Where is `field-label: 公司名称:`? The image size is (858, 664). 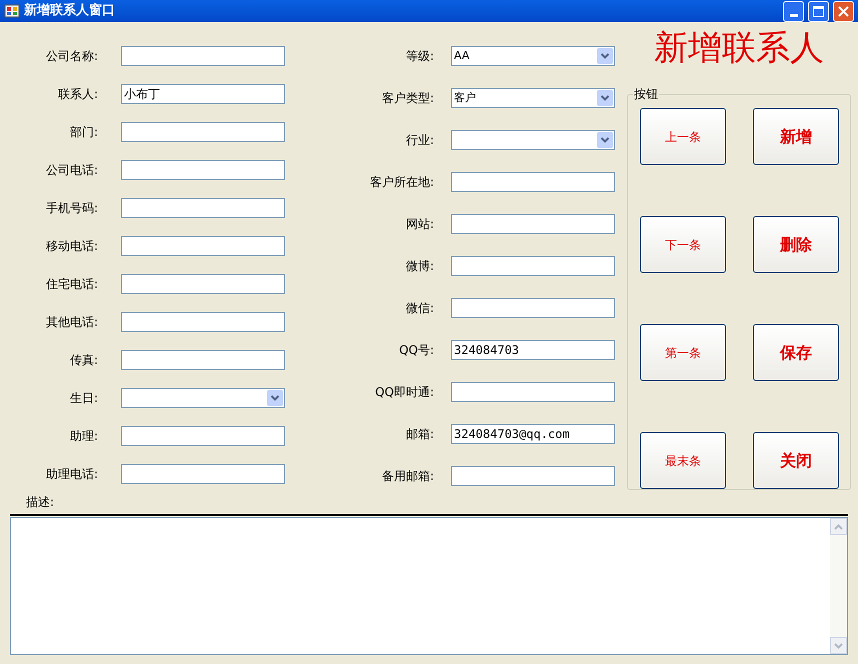 field-label: 公司名称: is located at coordinates (71, 56).